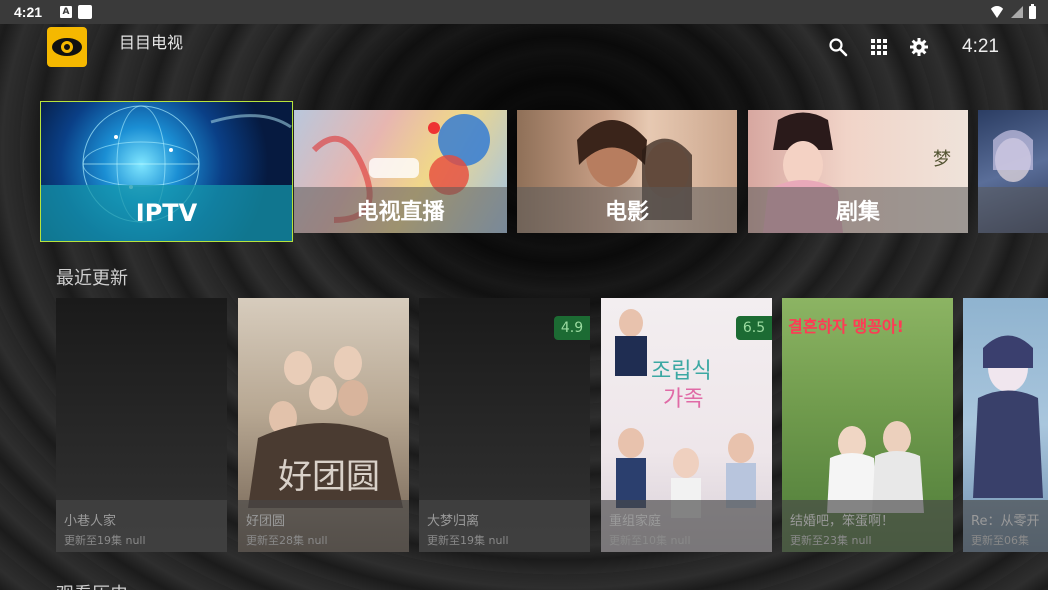 The width and height of the screenshot is (1048, 590). I want to click on settings-gear-icon, so click(919, 47).